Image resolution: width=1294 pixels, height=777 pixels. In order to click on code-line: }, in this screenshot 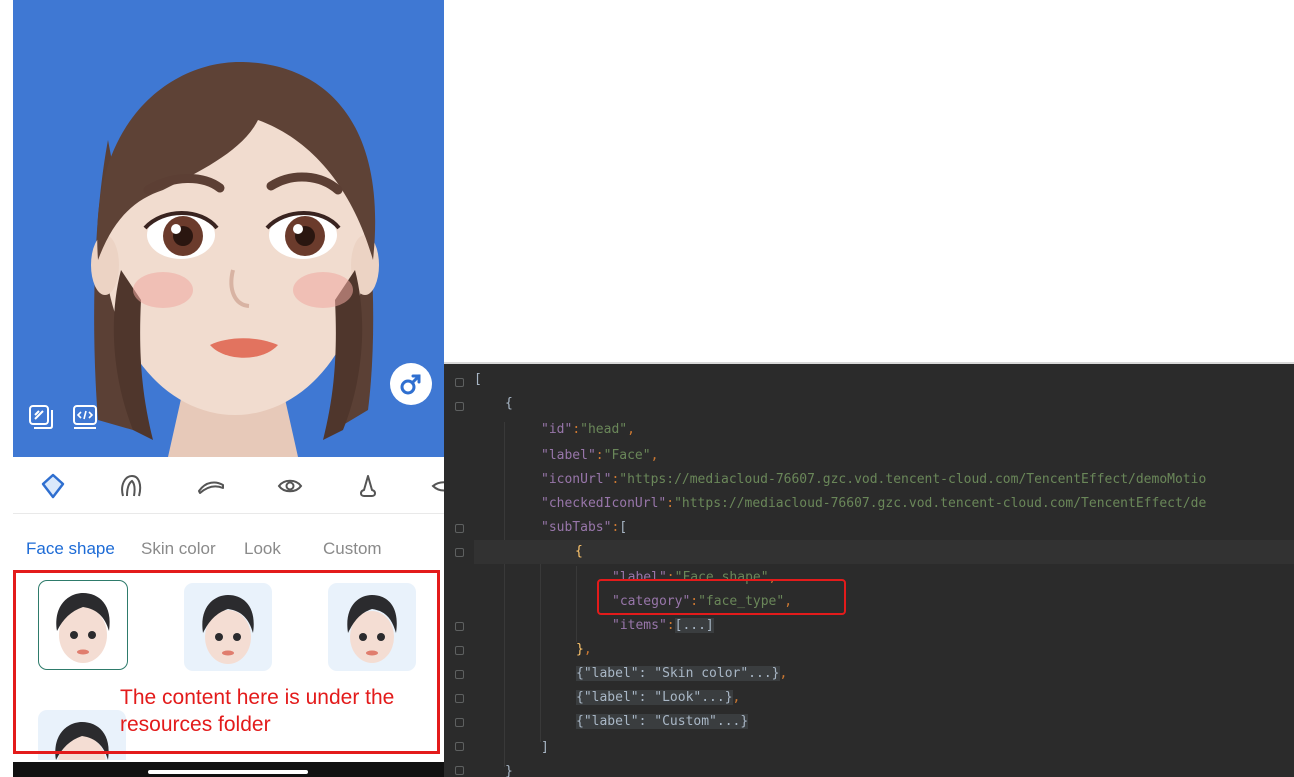, I will do `click(584, 650)`.